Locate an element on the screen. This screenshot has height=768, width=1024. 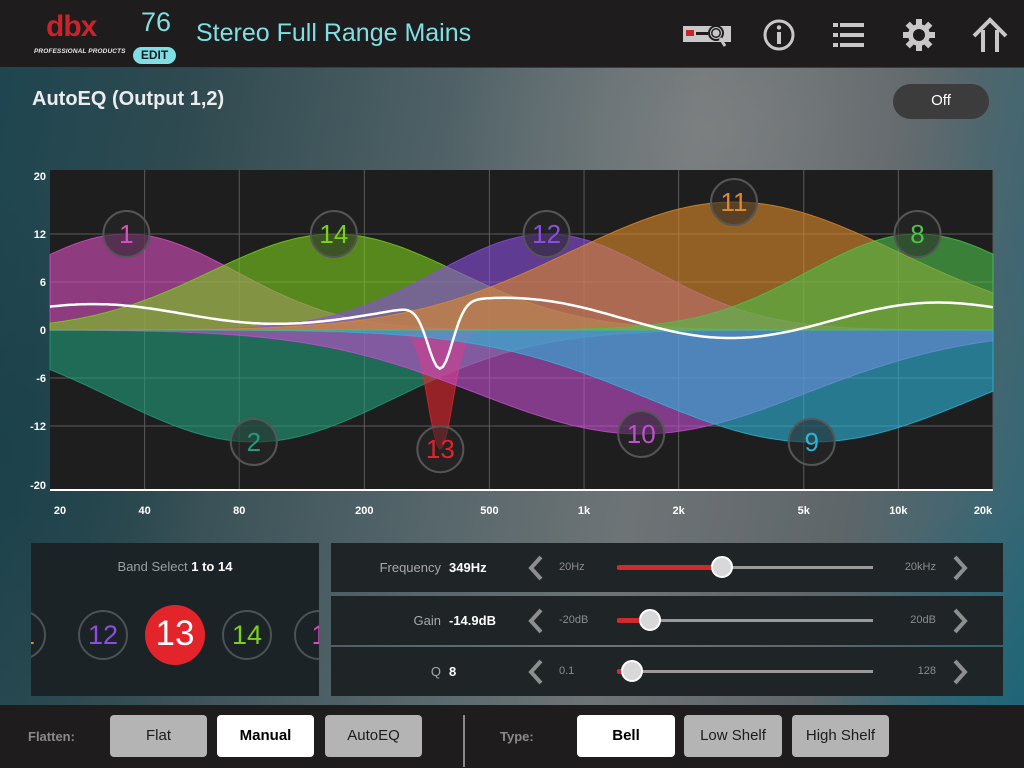
gain-min: -20dB is located at coordinates (574, 620).